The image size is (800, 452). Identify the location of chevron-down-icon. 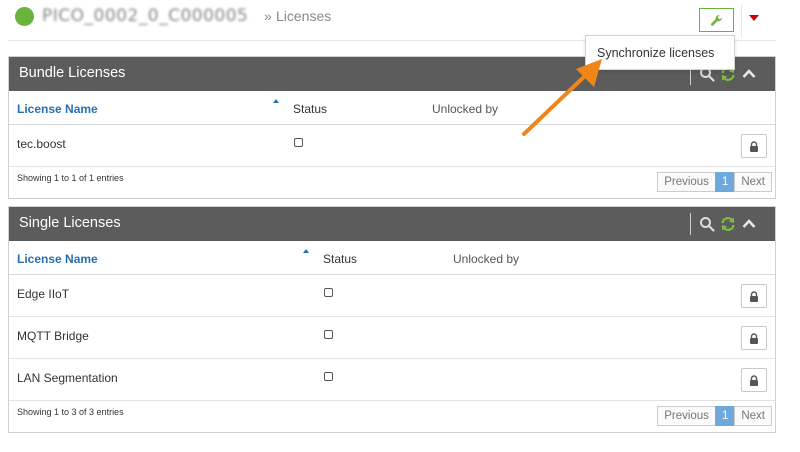
(754, 18).